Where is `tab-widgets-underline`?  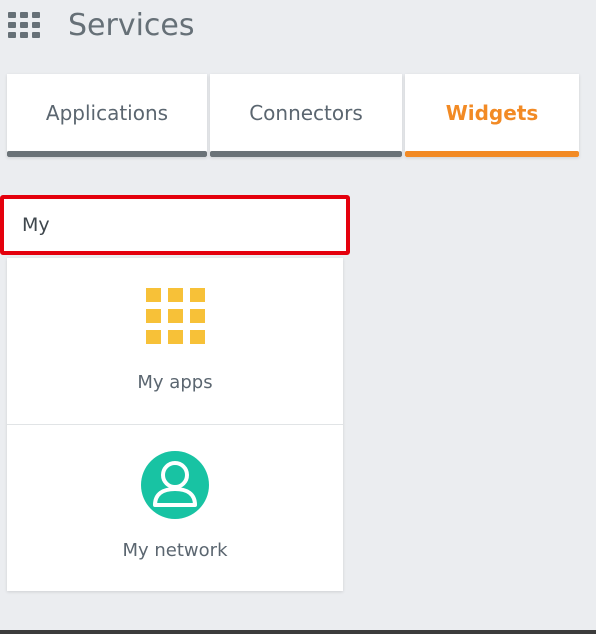
tab-widgets-underline is located at coordinates (492, 154).